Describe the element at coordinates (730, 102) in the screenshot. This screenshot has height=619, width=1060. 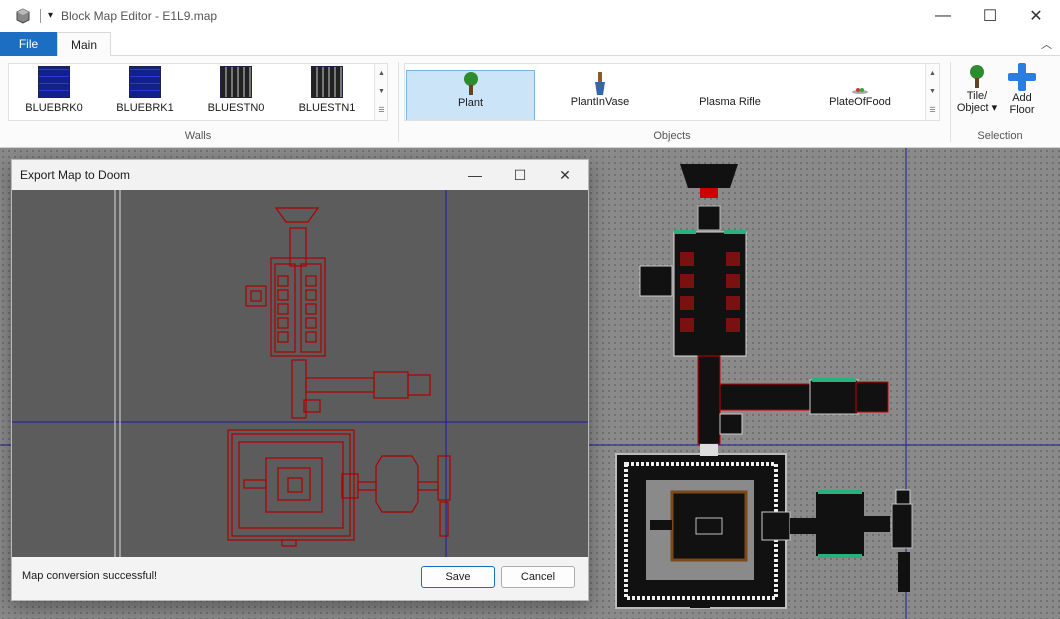
I see `object-label: Plasma Rifle` at that location.